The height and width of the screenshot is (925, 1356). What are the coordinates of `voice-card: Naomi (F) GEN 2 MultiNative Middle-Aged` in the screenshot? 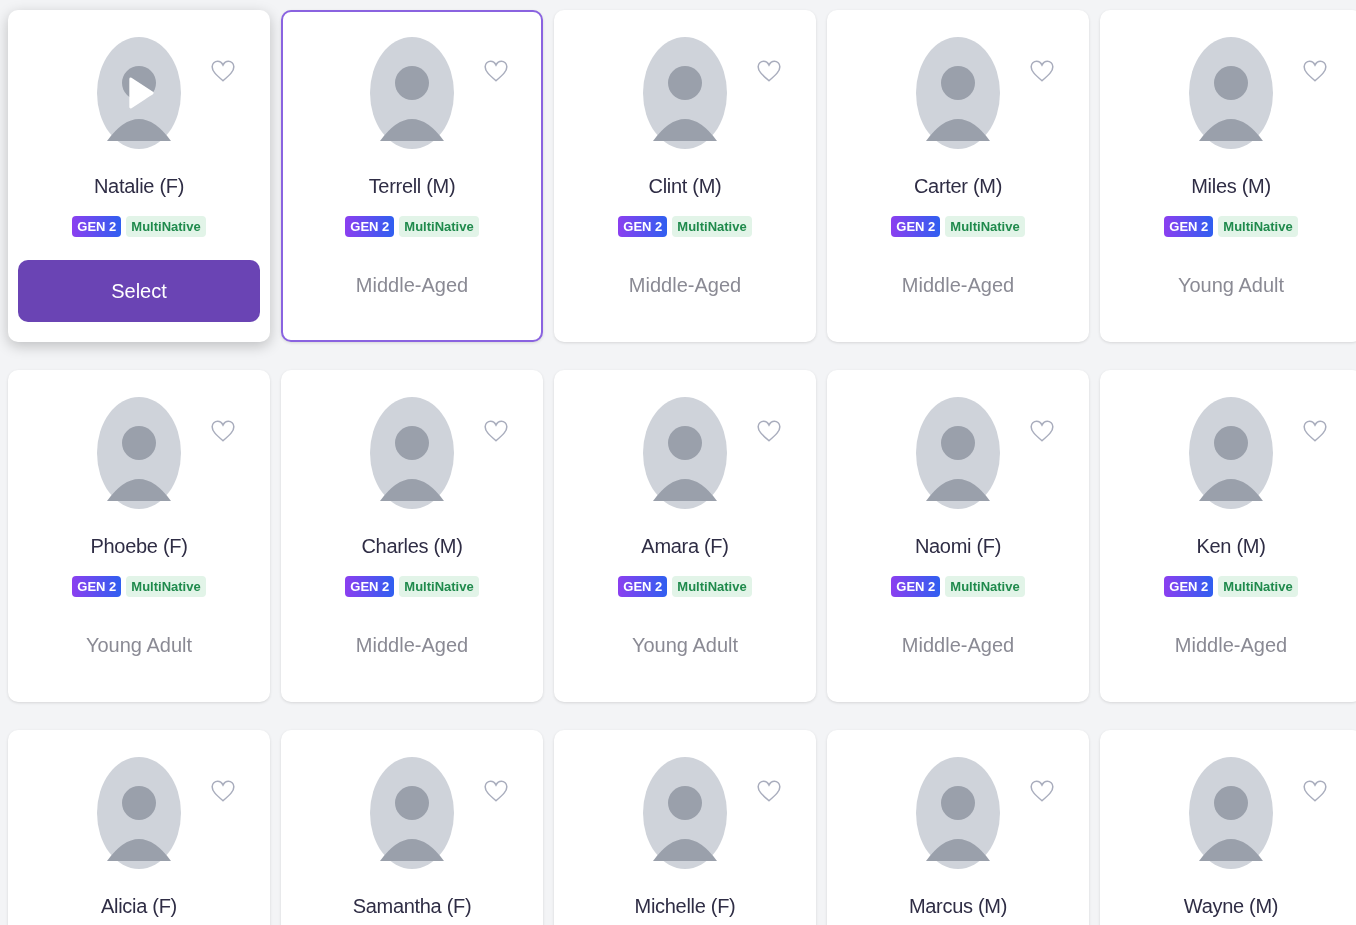 It's located at (958, 536).